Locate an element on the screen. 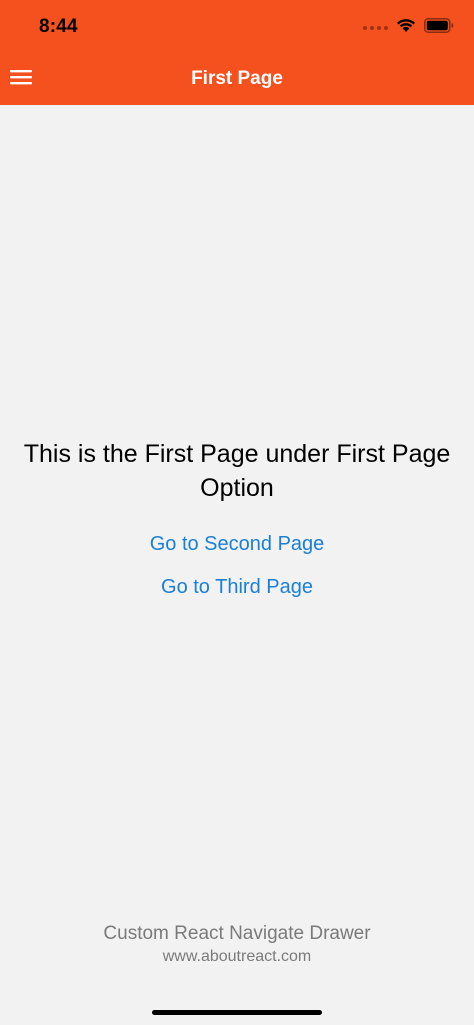  cellular-signal-icon is located at coordinates (375, 28).